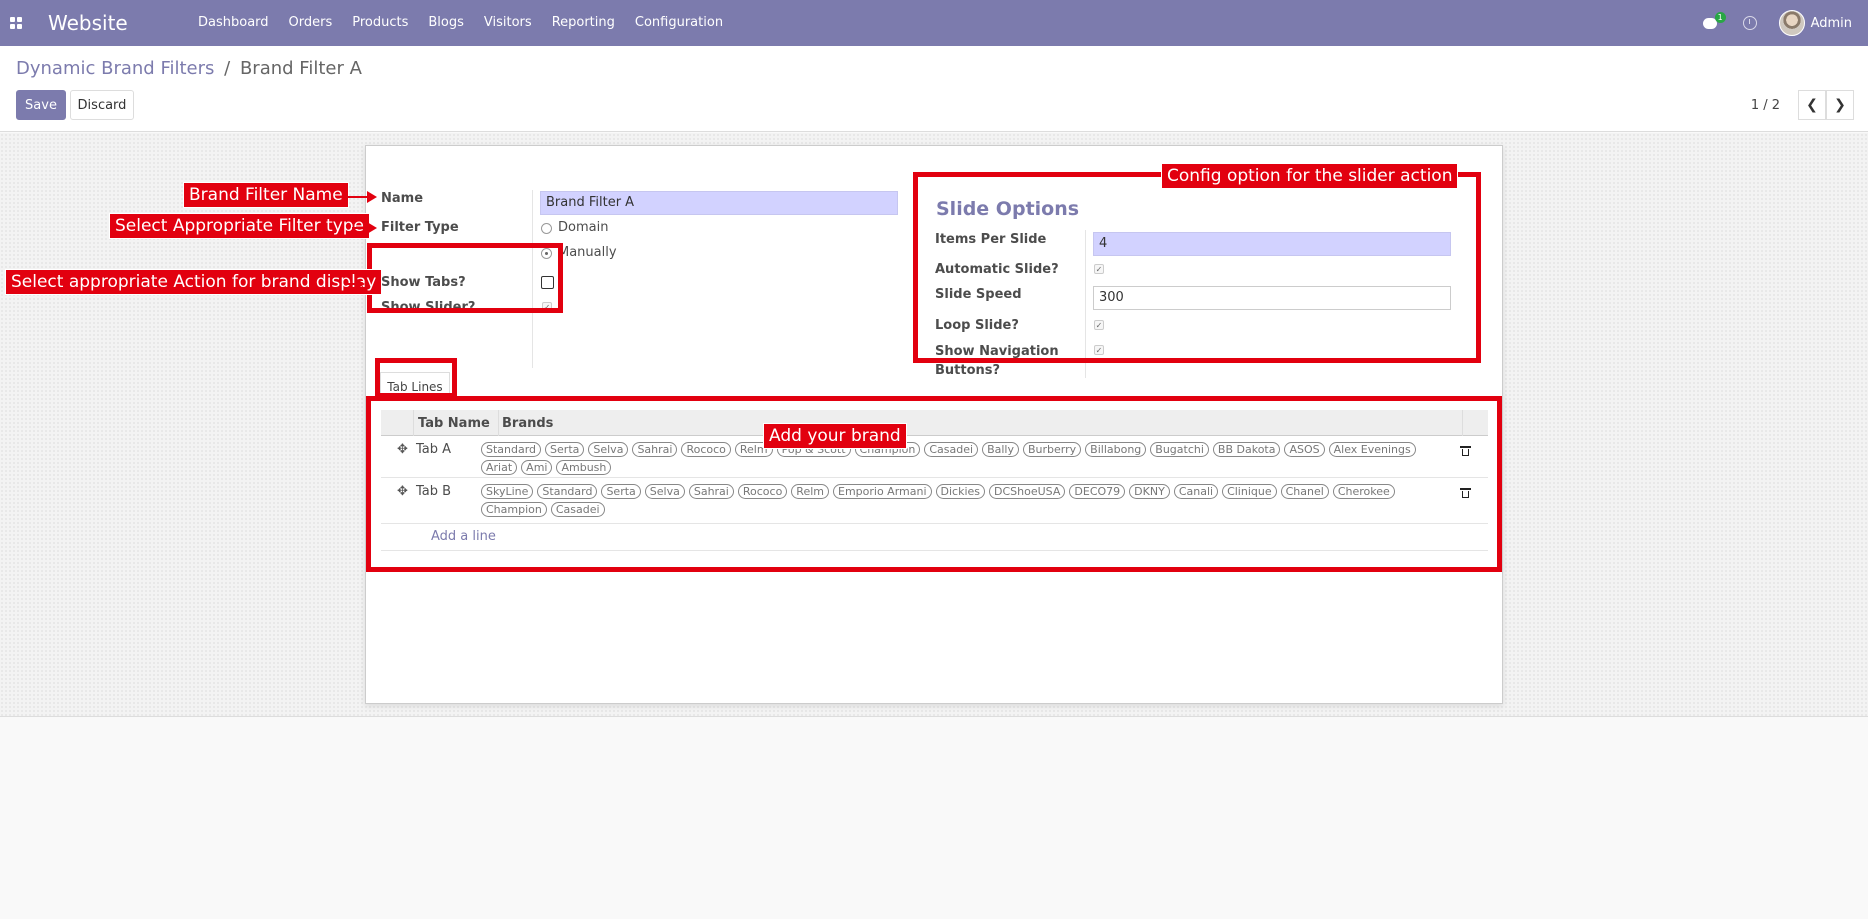 The width and height of the screenshot is (1868, 919). What do you see at coordinates (587, 252) in the screenshot?
I see `filter-type-manually-label: Manually` at bounding box center [587, 252].